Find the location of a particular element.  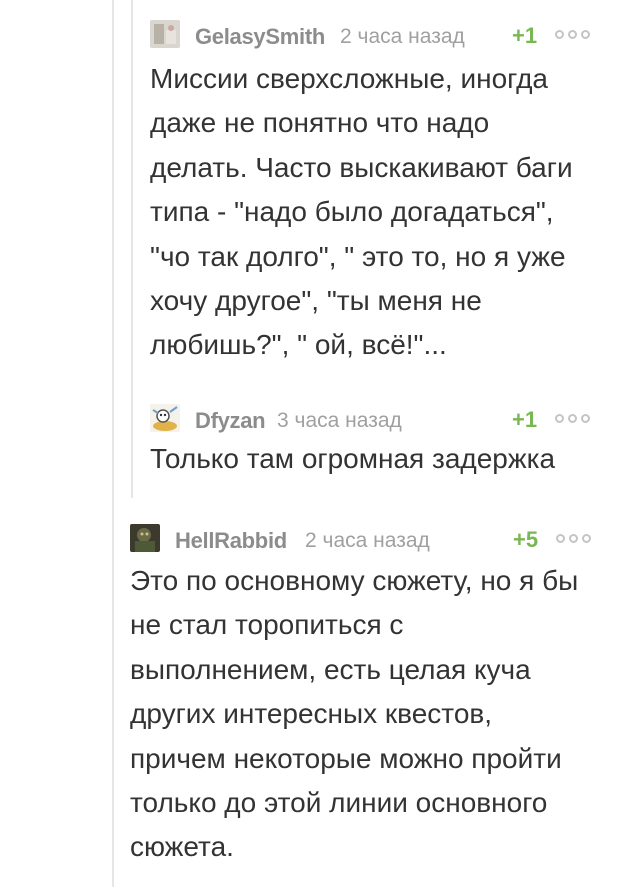

comment-line: делать. Часто выскакивают баги is located at coordinates (361, 167).